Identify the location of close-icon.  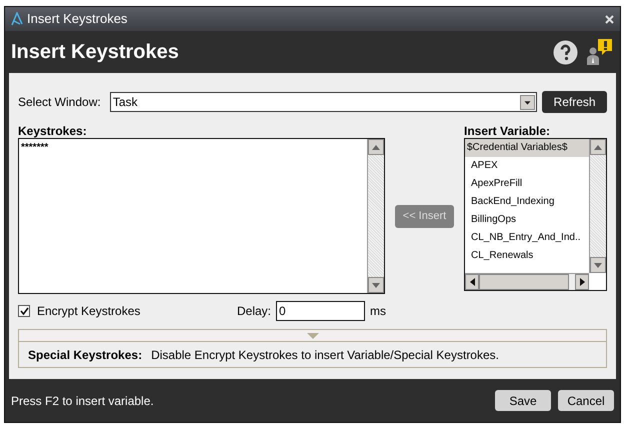
(609, 19).